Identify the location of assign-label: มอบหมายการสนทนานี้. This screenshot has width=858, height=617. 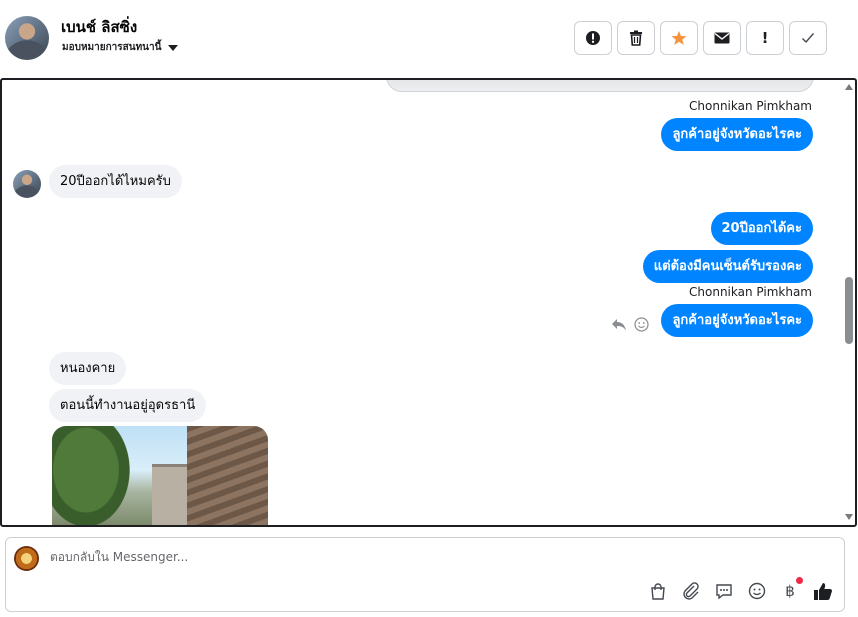
(112, 47).